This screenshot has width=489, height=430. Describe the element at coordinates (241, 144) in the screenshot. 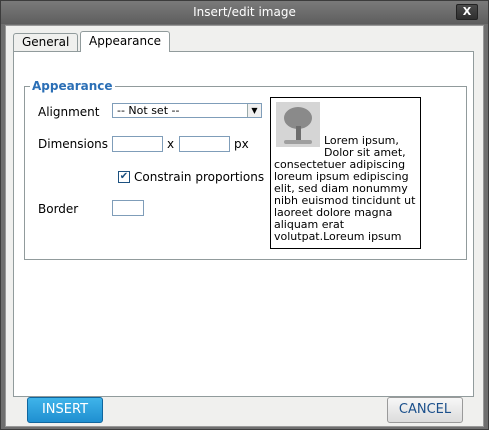

I see `dimensions-unit: px` at that location.